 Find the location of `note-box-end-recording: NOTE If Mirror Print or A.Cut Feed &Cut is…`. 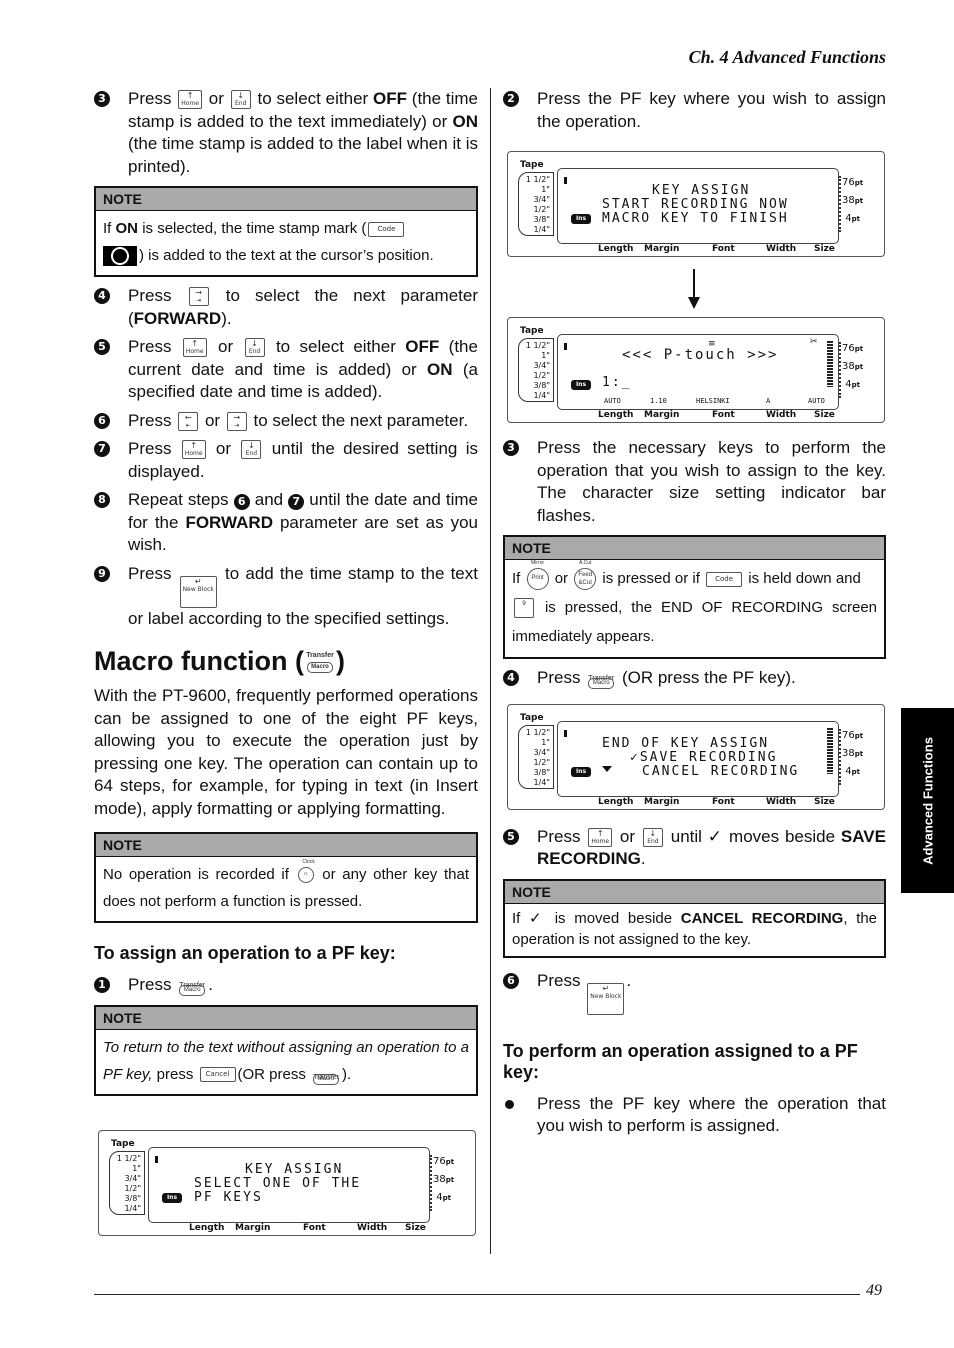

note-box-end-recording: NOTE If Mirror Print or A.Cut Feed &Cut is… is located at coordinates (694, 597).